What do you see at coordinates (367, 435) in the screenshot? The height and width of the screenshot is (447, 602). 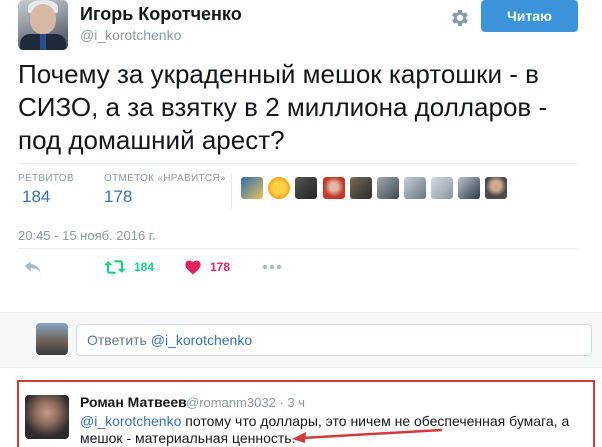 I see `arrow-icon` at bounding box center [367, 435].